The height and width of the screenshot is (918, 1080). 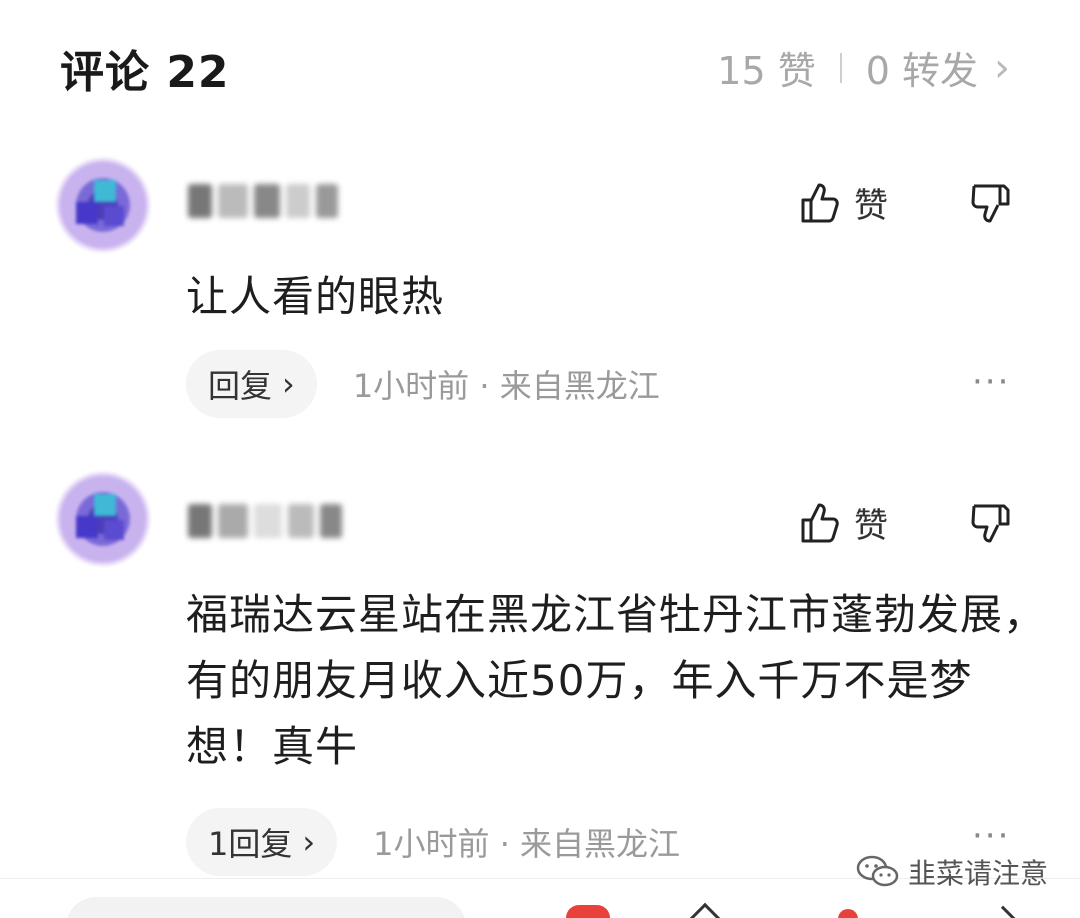 What do you see at coordinates (705, 910) in the screenshot?
I see `share-icon` at bounding box center [705, 910].